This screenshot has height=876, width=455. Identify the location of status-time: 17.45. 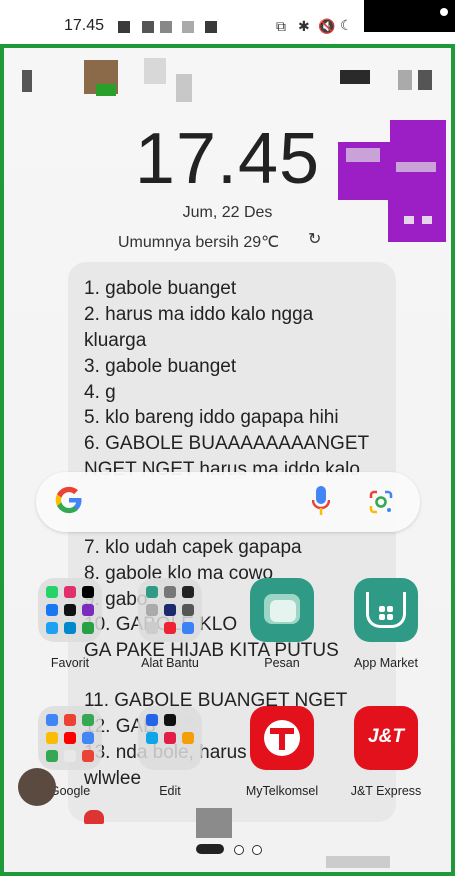
(84, 25).